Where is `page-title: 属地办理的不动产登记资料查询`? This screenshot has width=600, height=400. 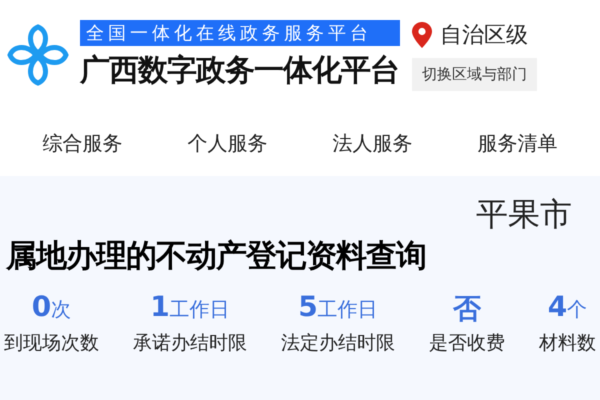 page-title: 属地办理的不动产登记资料查询 is located at coordinates (215, 256).